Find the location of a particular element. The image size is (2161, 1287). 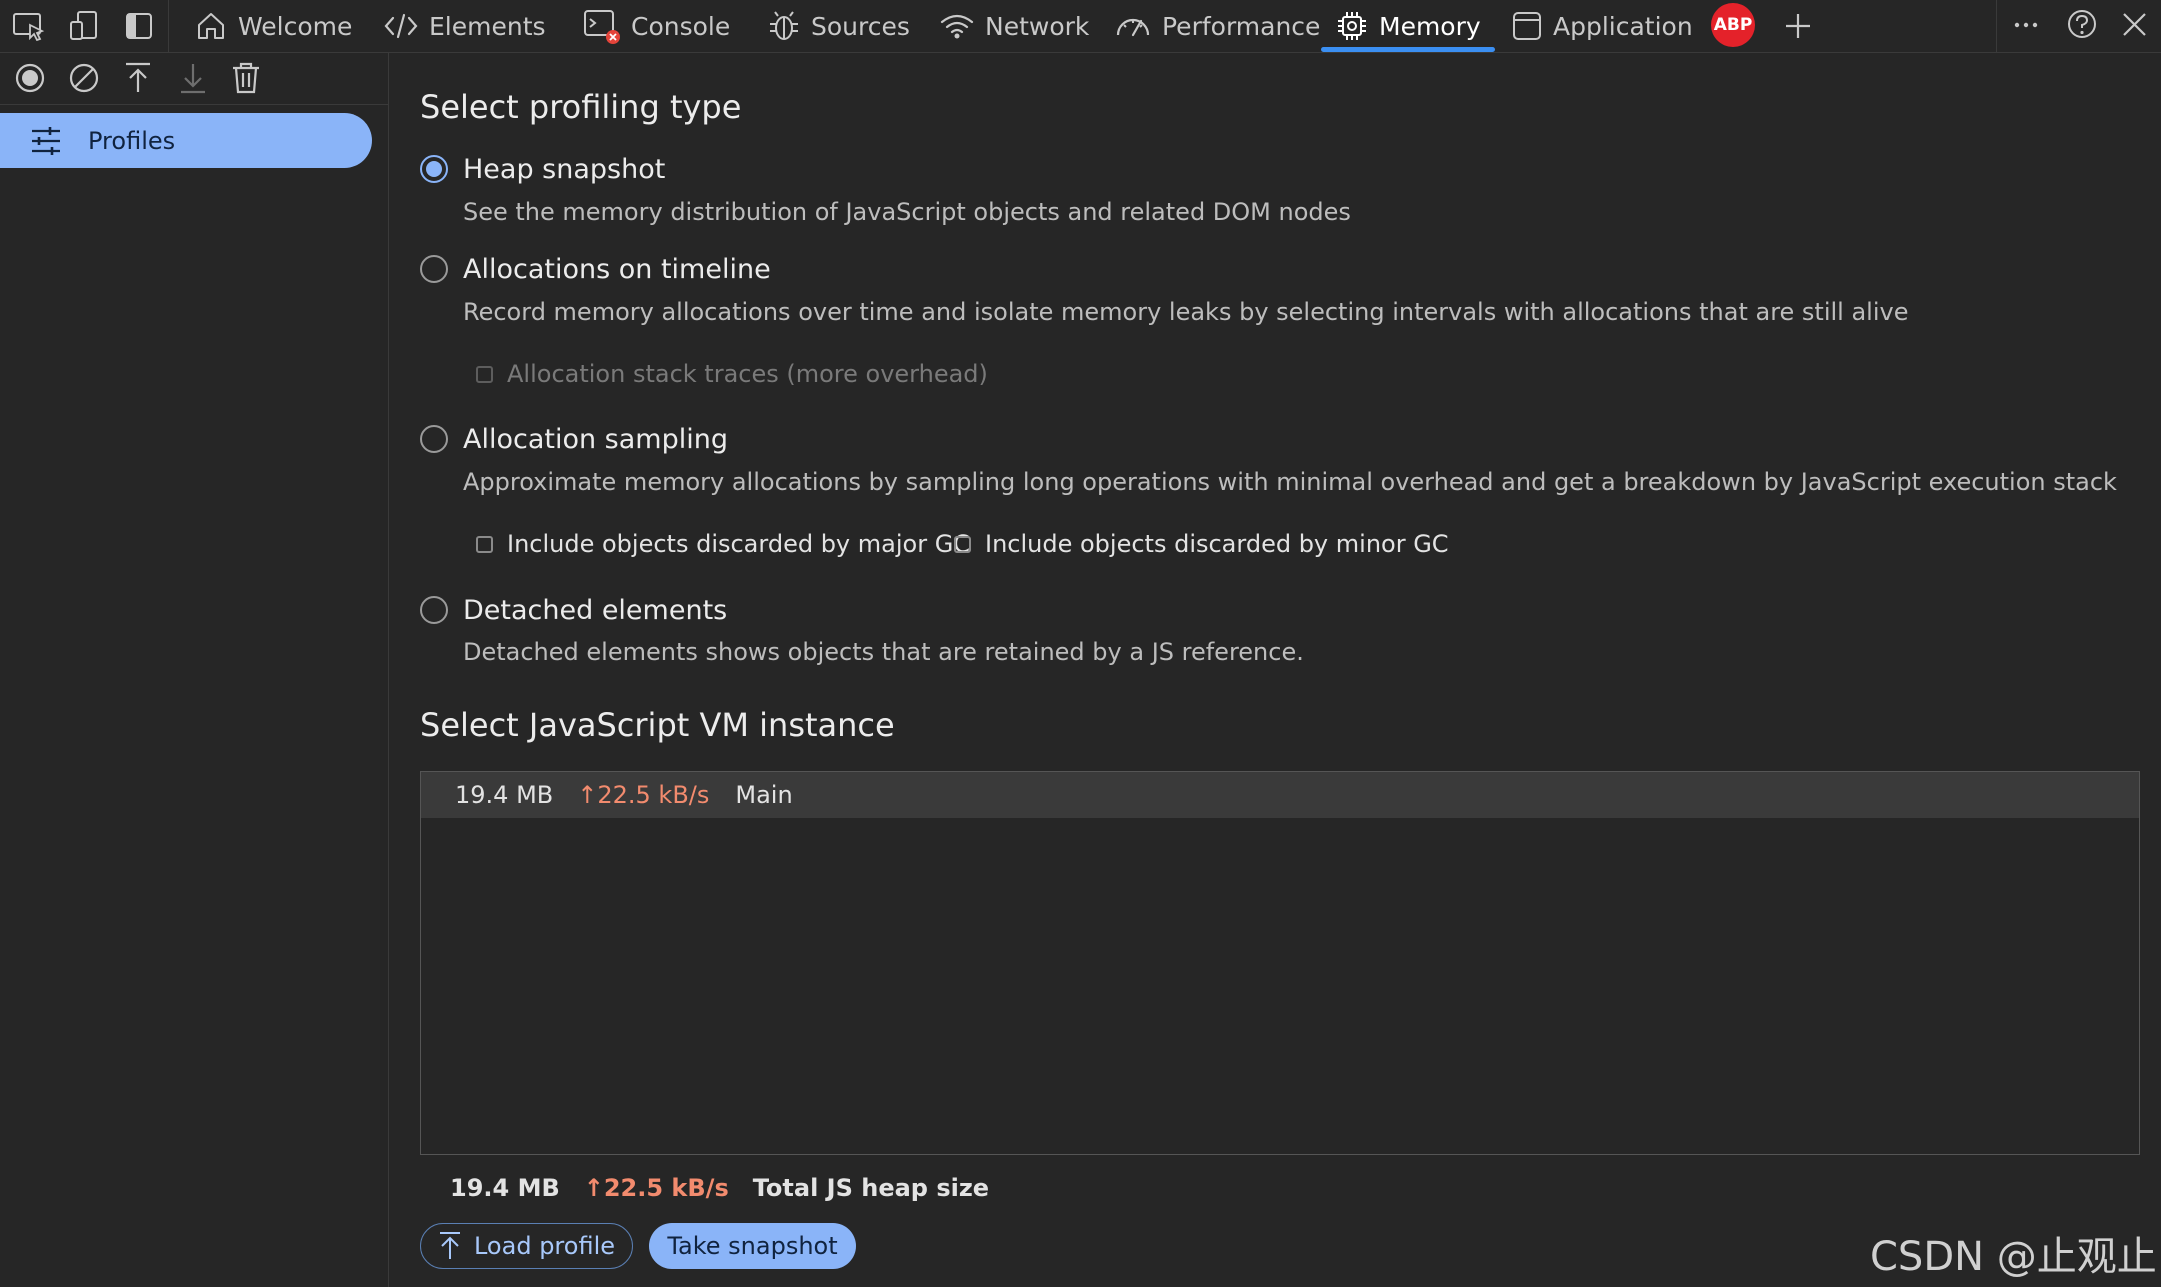

sidebar-item-label: Profiles is located at coordinates (132, 140).